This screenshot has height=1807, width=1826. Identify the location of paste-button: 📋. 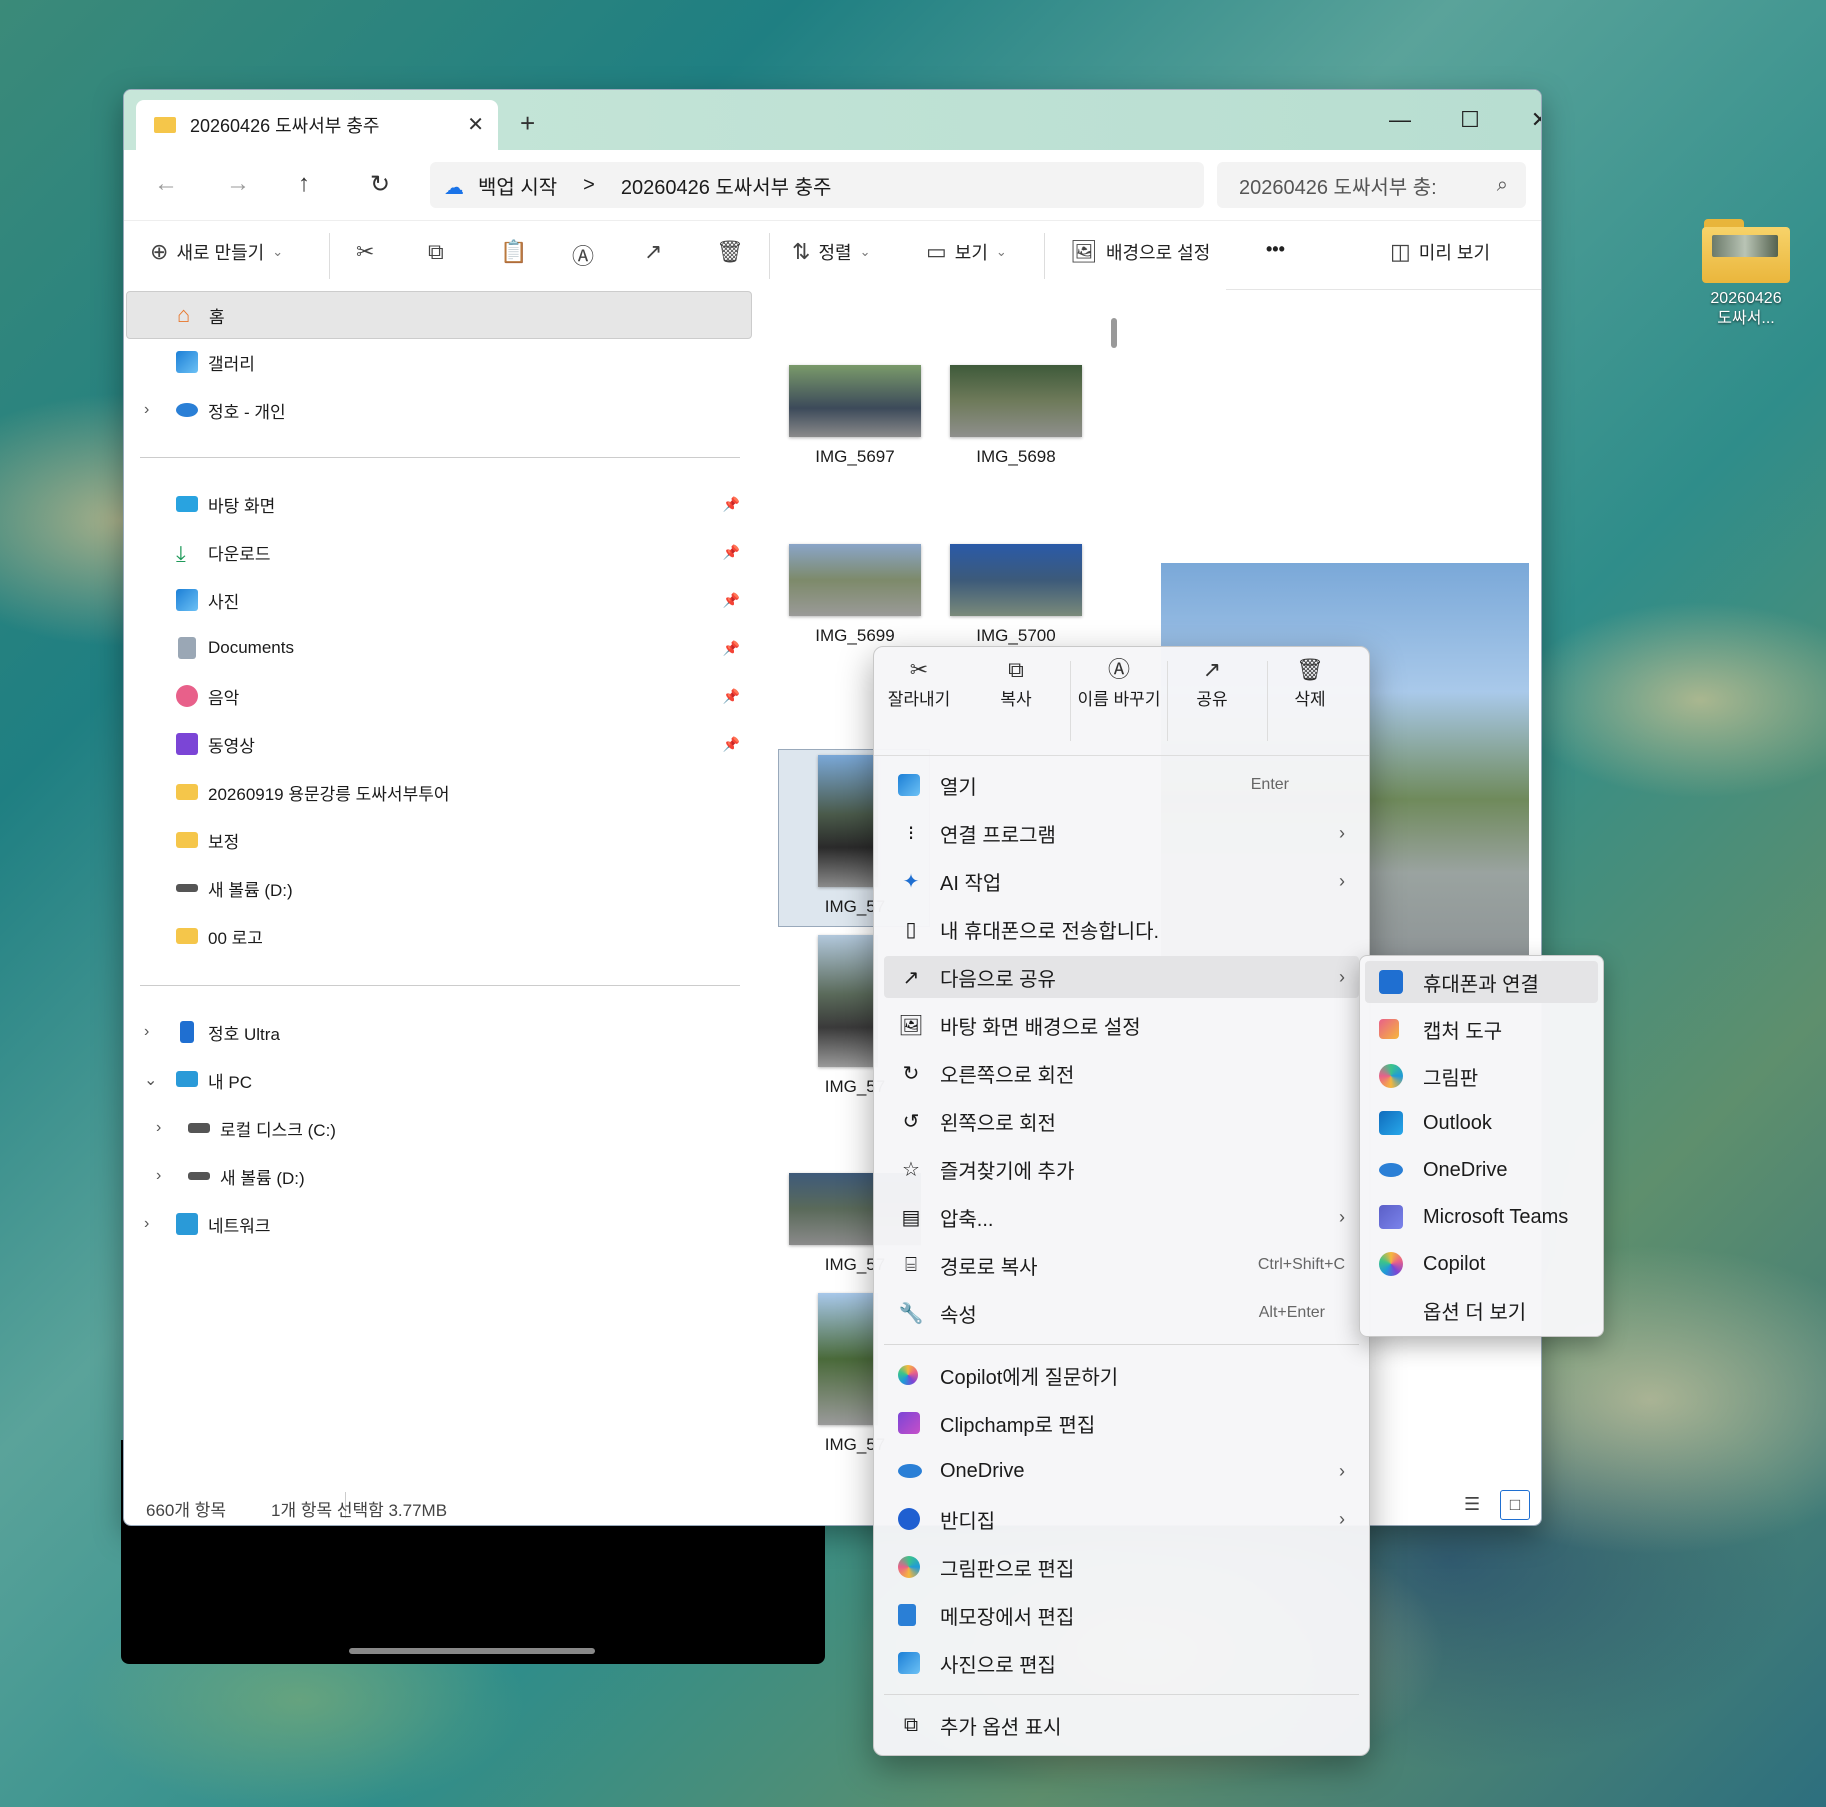
(513, 252).